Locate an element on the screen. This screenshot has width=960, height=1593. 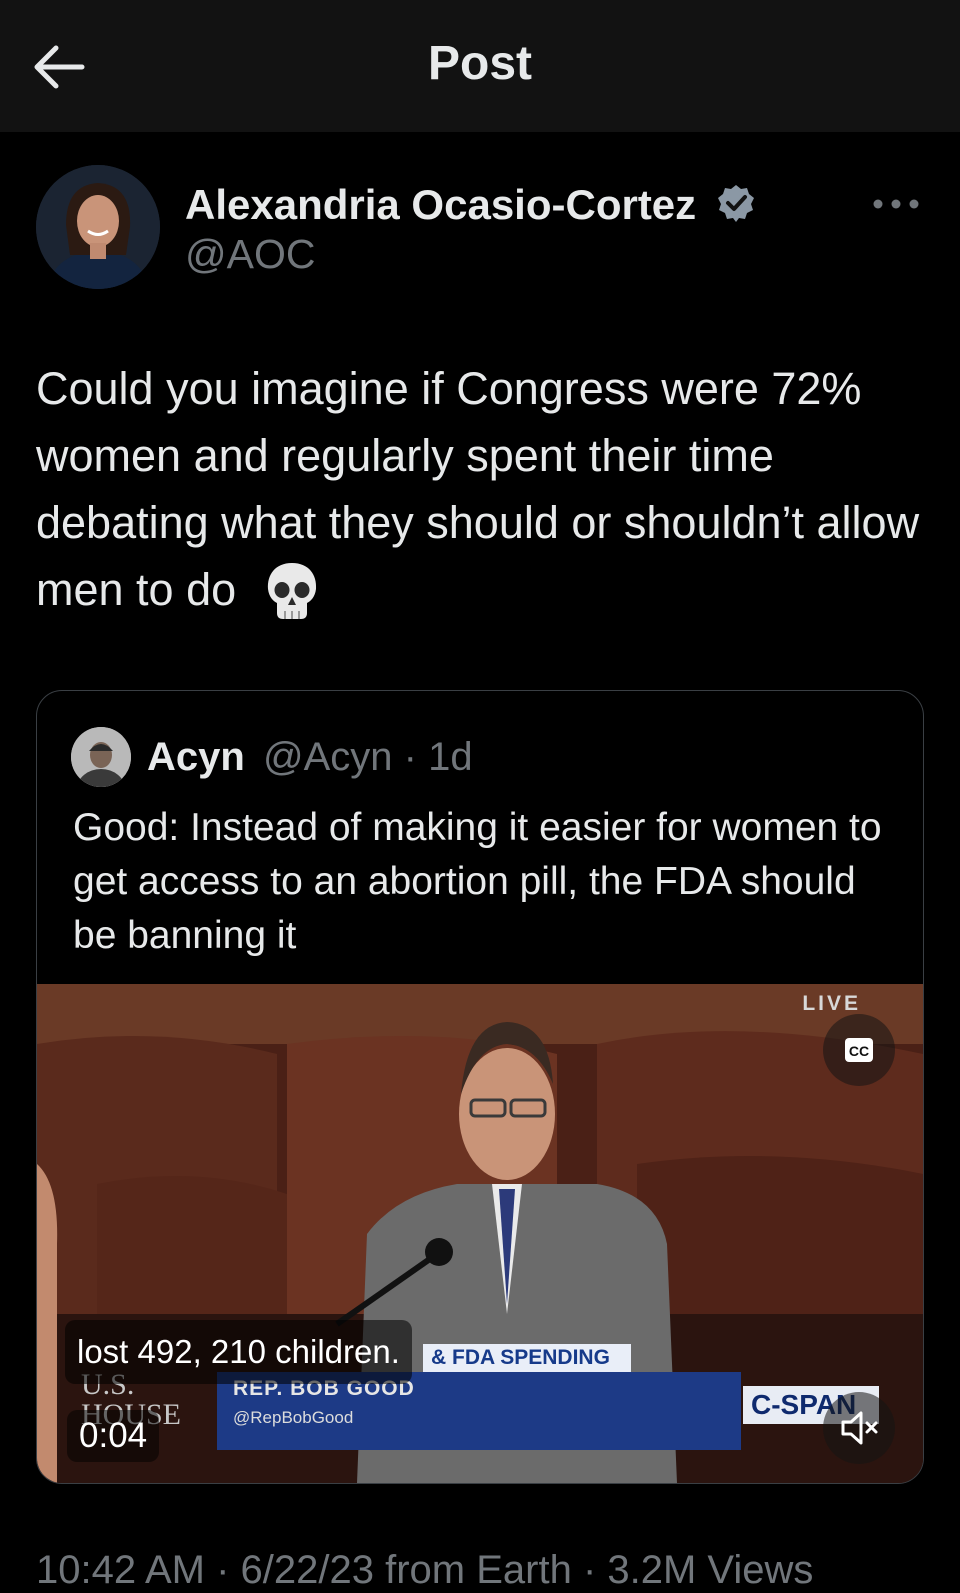
more-options-icon-svg is located at coordinates (896, 204).